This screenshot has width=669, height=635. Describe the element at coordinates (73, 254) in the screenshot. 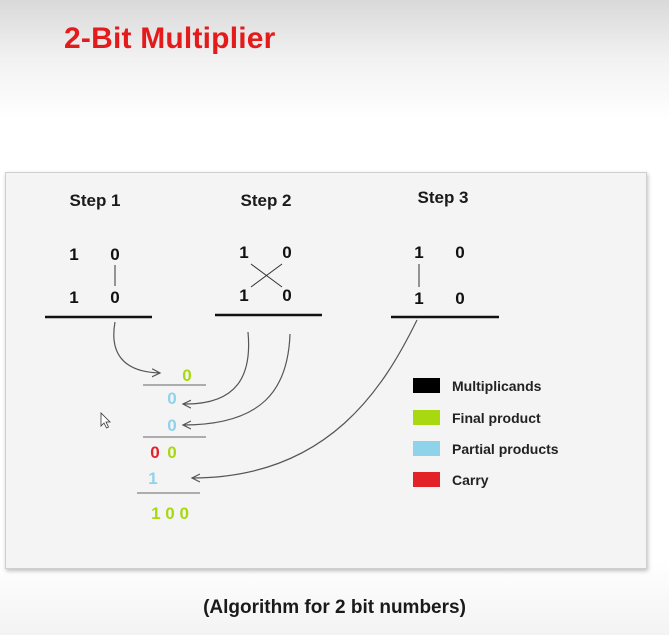

I see `step-1-top-bit-1: 1` at that location.